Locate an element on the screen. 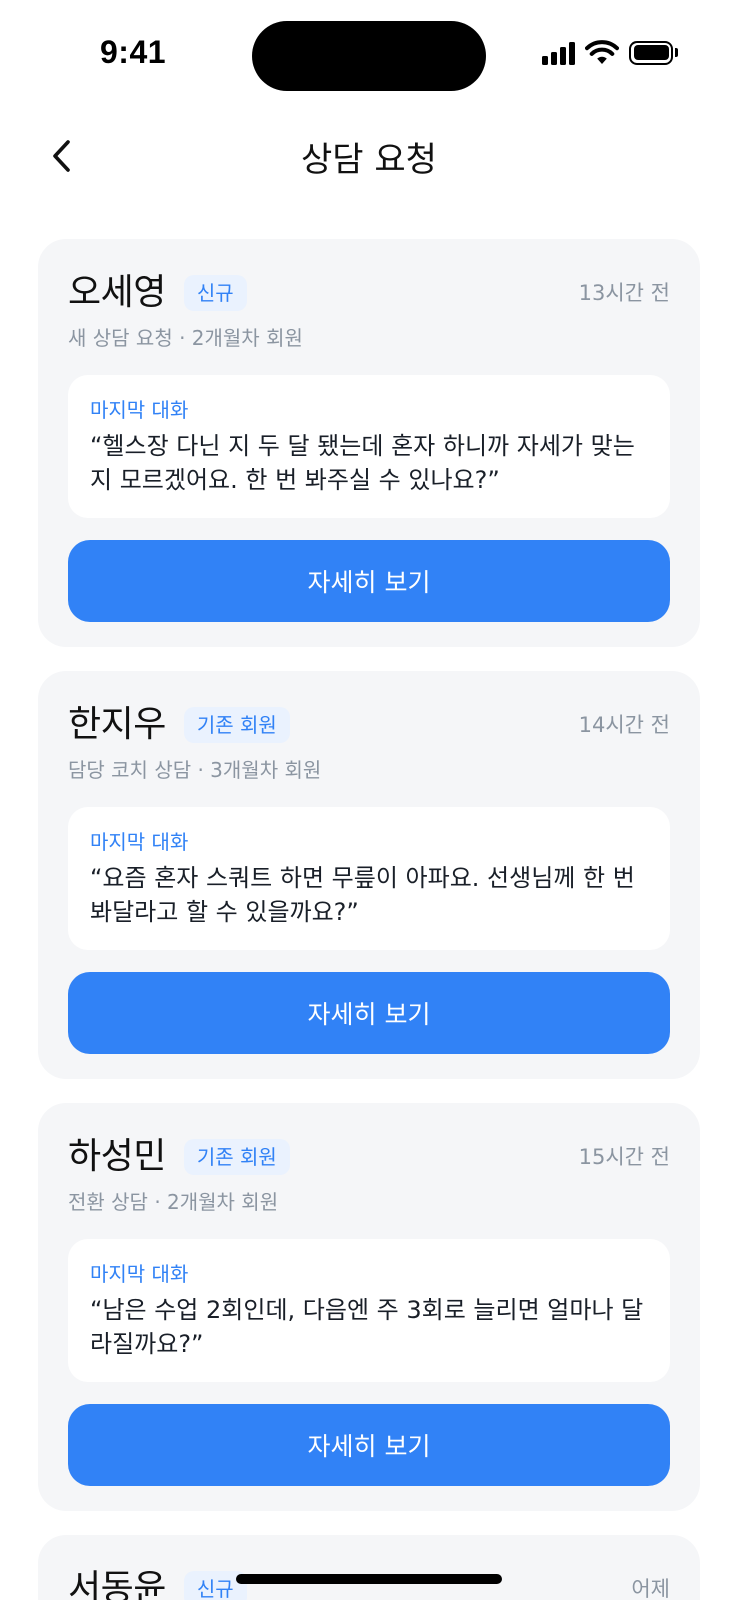 The height and width of the screenshot is (1600, 738). request-subtitle: 전환 상담 · 2개월차 회원 is located at coordinates (173, 1202).